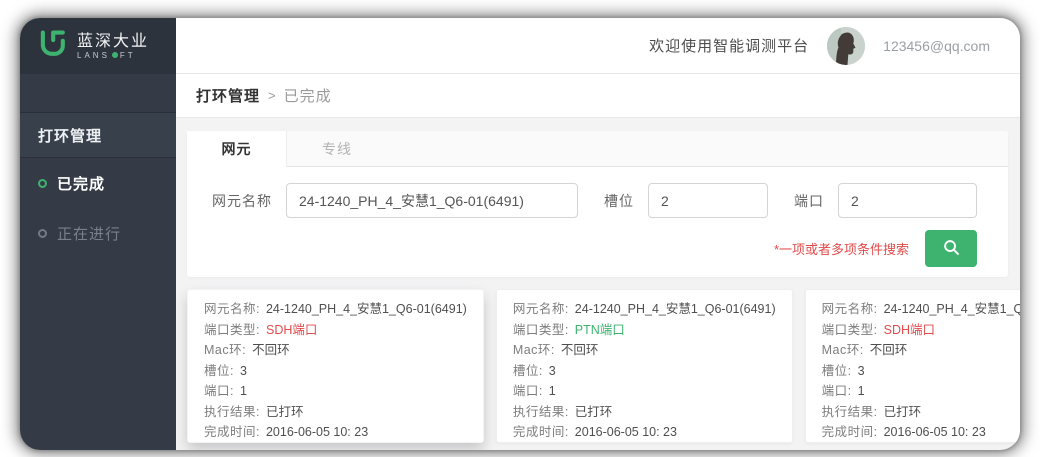  Describe the element at coordinates (841, 249) in the screenshot. I see `search-hint-text: *一项或者多项条件搜索` at that location.